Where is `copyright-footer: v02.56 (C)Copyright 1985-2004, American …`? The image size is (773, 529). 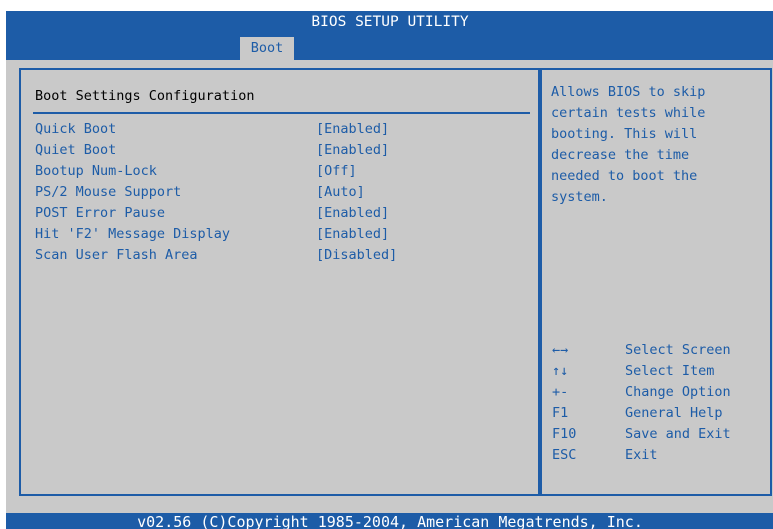
copyright-footer: v02.56 (C)Copyright 1985-2004, American … is located at coordinates (389, 521).